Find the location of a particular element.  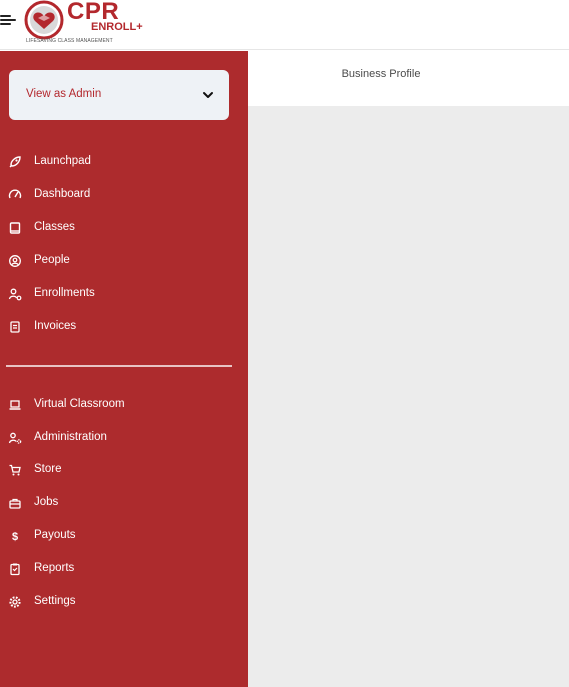

invoice-icon is located at coordinates (15, 327).